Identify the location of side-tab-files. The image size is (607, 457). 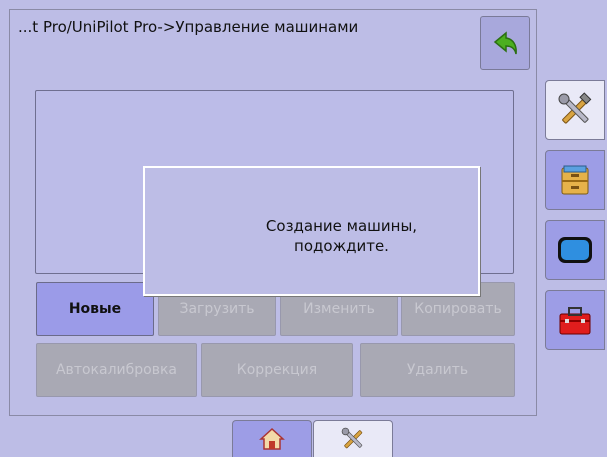
(575, 180).